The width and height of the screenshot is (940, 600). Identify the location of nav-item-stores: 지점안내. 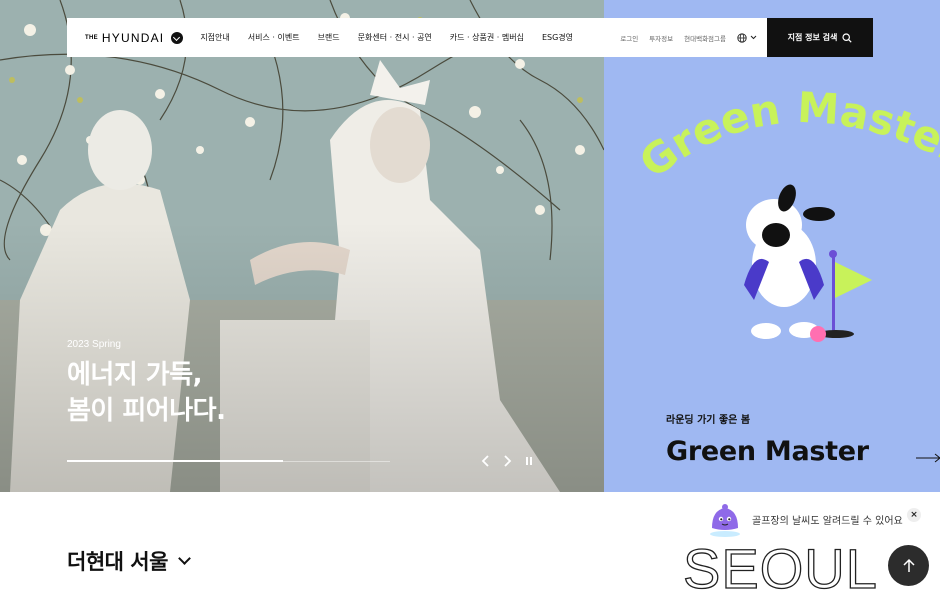
(214, 37).